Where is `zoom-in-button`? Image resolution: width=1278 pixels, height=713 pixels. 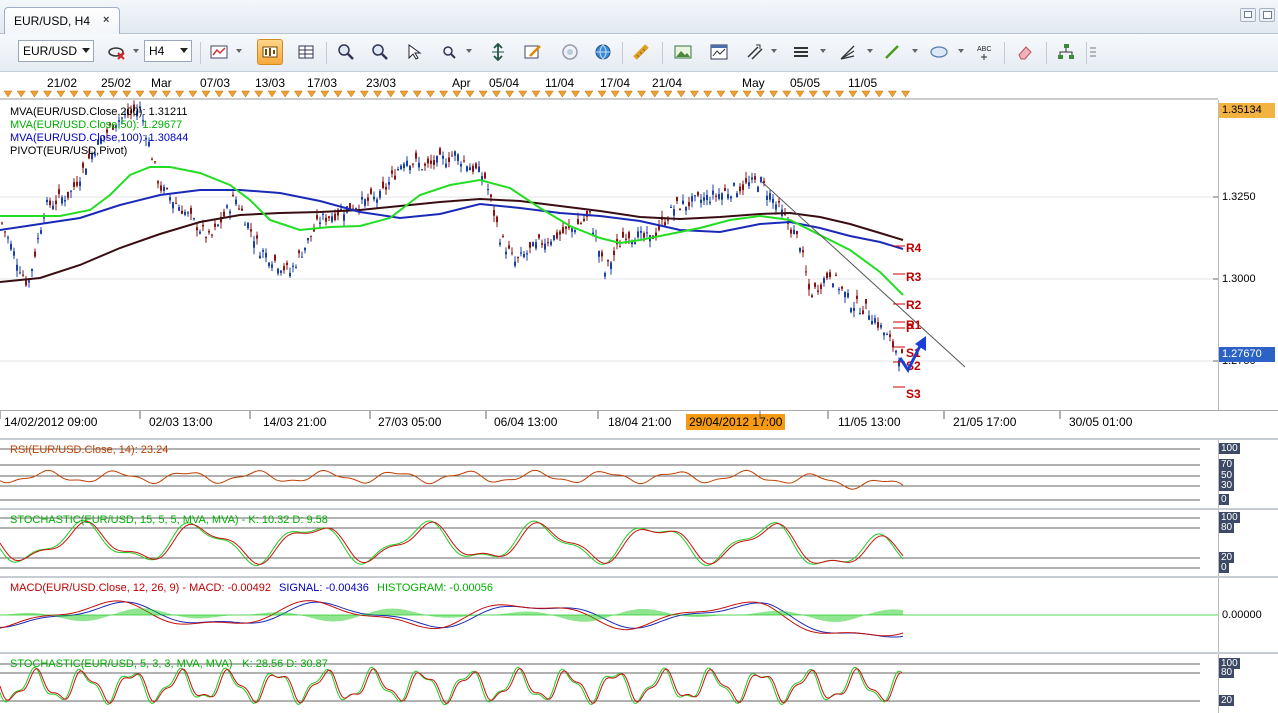
zoom-in-button is located at coordinates (346, 52).